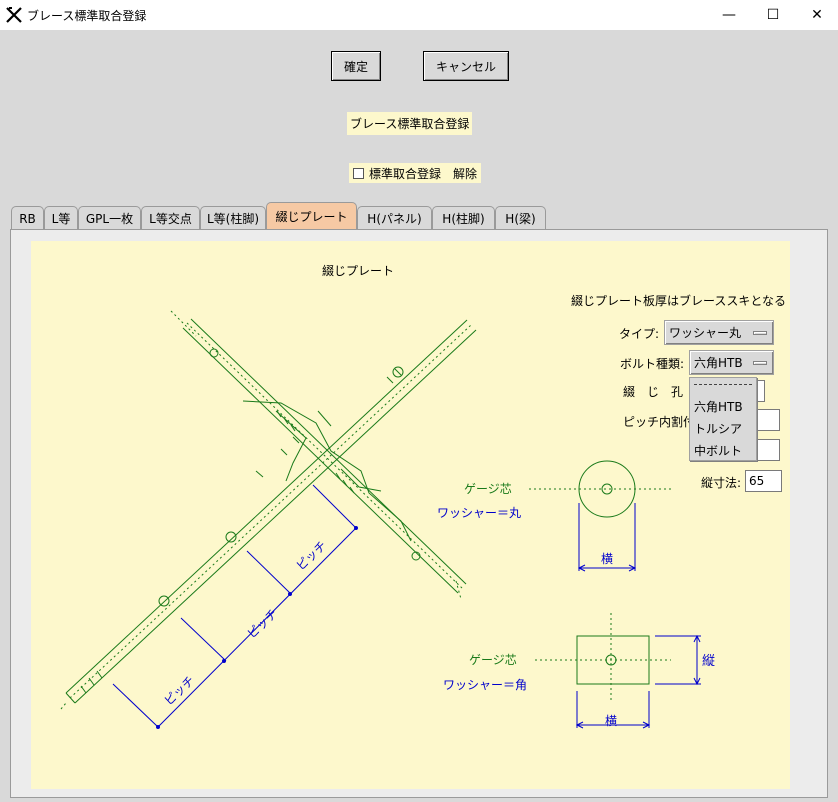 This screenshot has width=838, height=802. I want to click on bolt-type-select: 六角HTB, so click(731, 362).